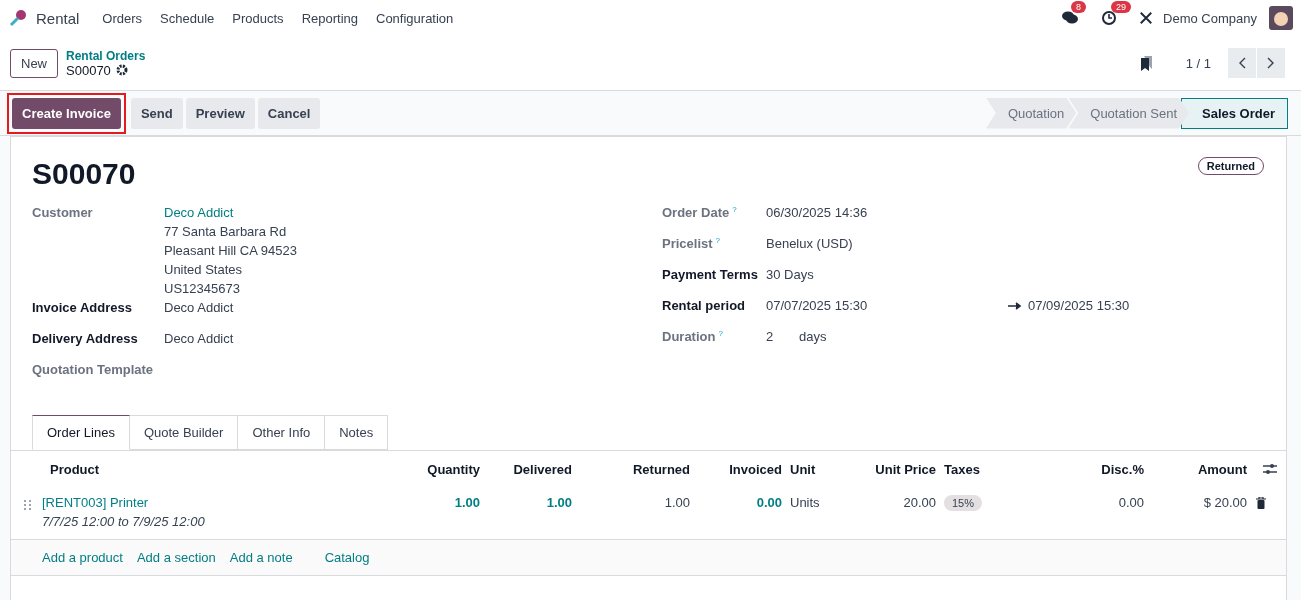 This screenshot has width=1301, height=600. Describe the element at coordinates (357, 432) in the screenshot. I see `tab: Notes` at that location.